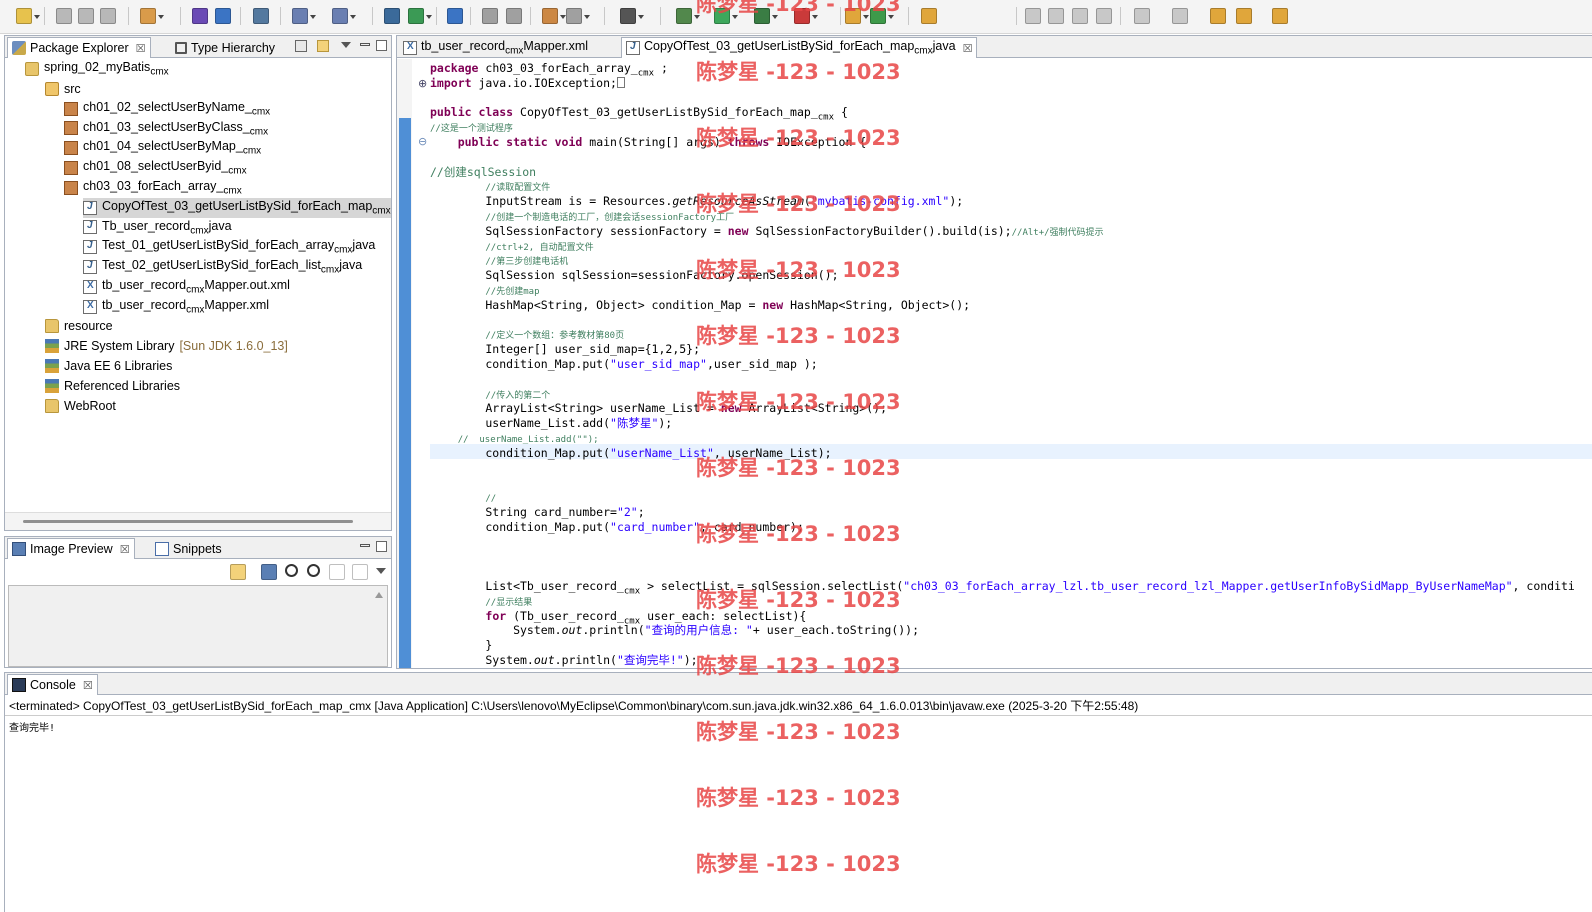  Describe the element at coordinates (726, 16) in the screenshot. I see `run-last-icon` at that location.